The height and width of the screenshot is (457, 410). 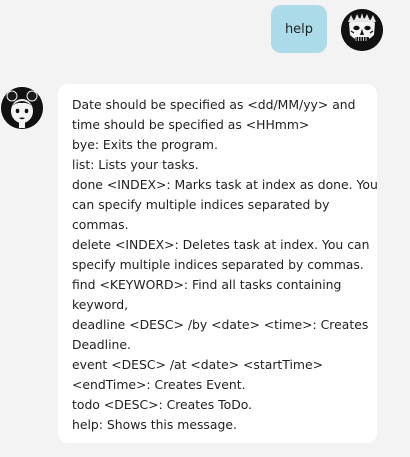 I want to click on help-line-event-cont: <endTime>: Creates Event., so click(x=159, y=384).